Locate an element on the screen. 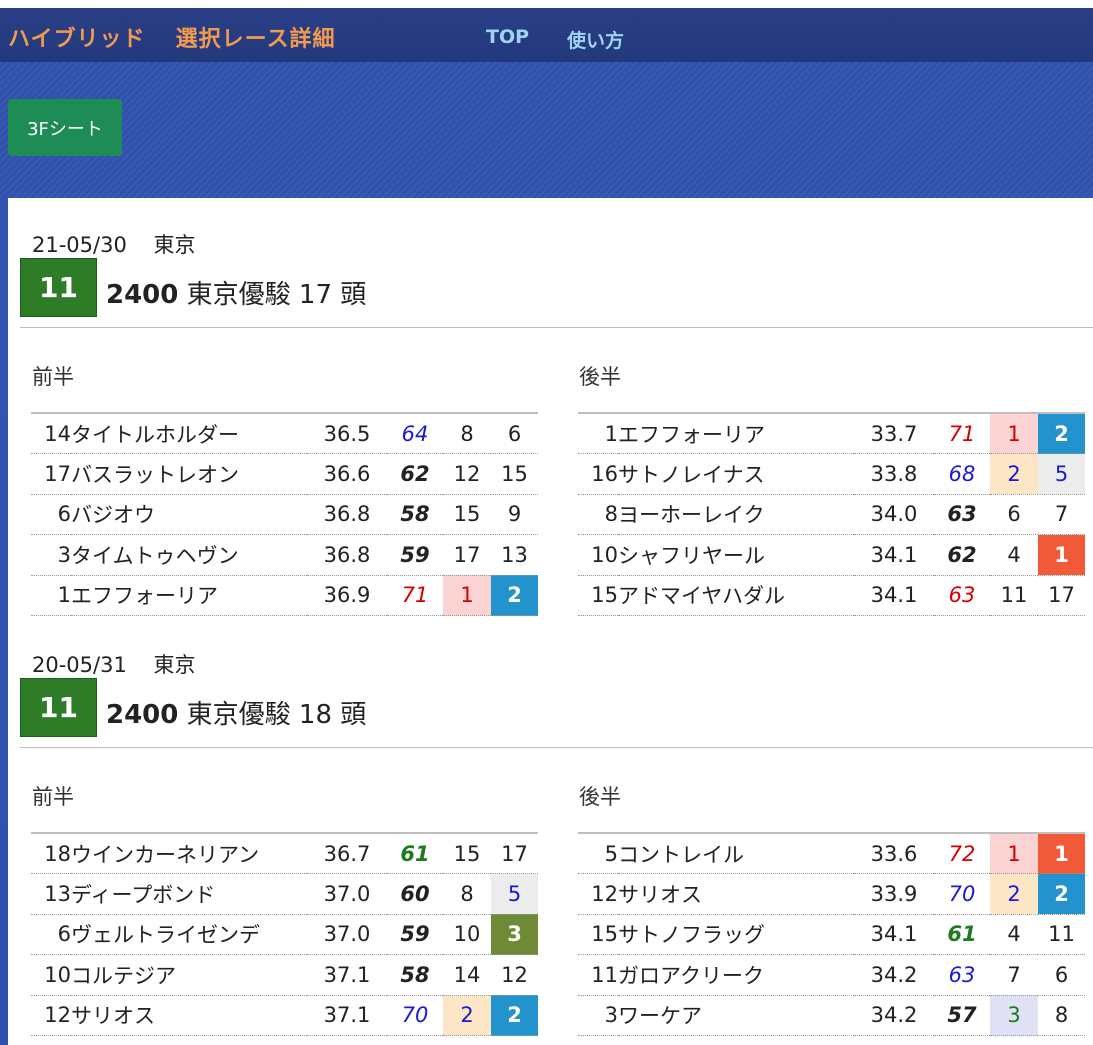 The height and width of the screenshot is (1045, 1093). race-title: 2400 東京優駿 18 頭 is located at coordinates (236, 712).